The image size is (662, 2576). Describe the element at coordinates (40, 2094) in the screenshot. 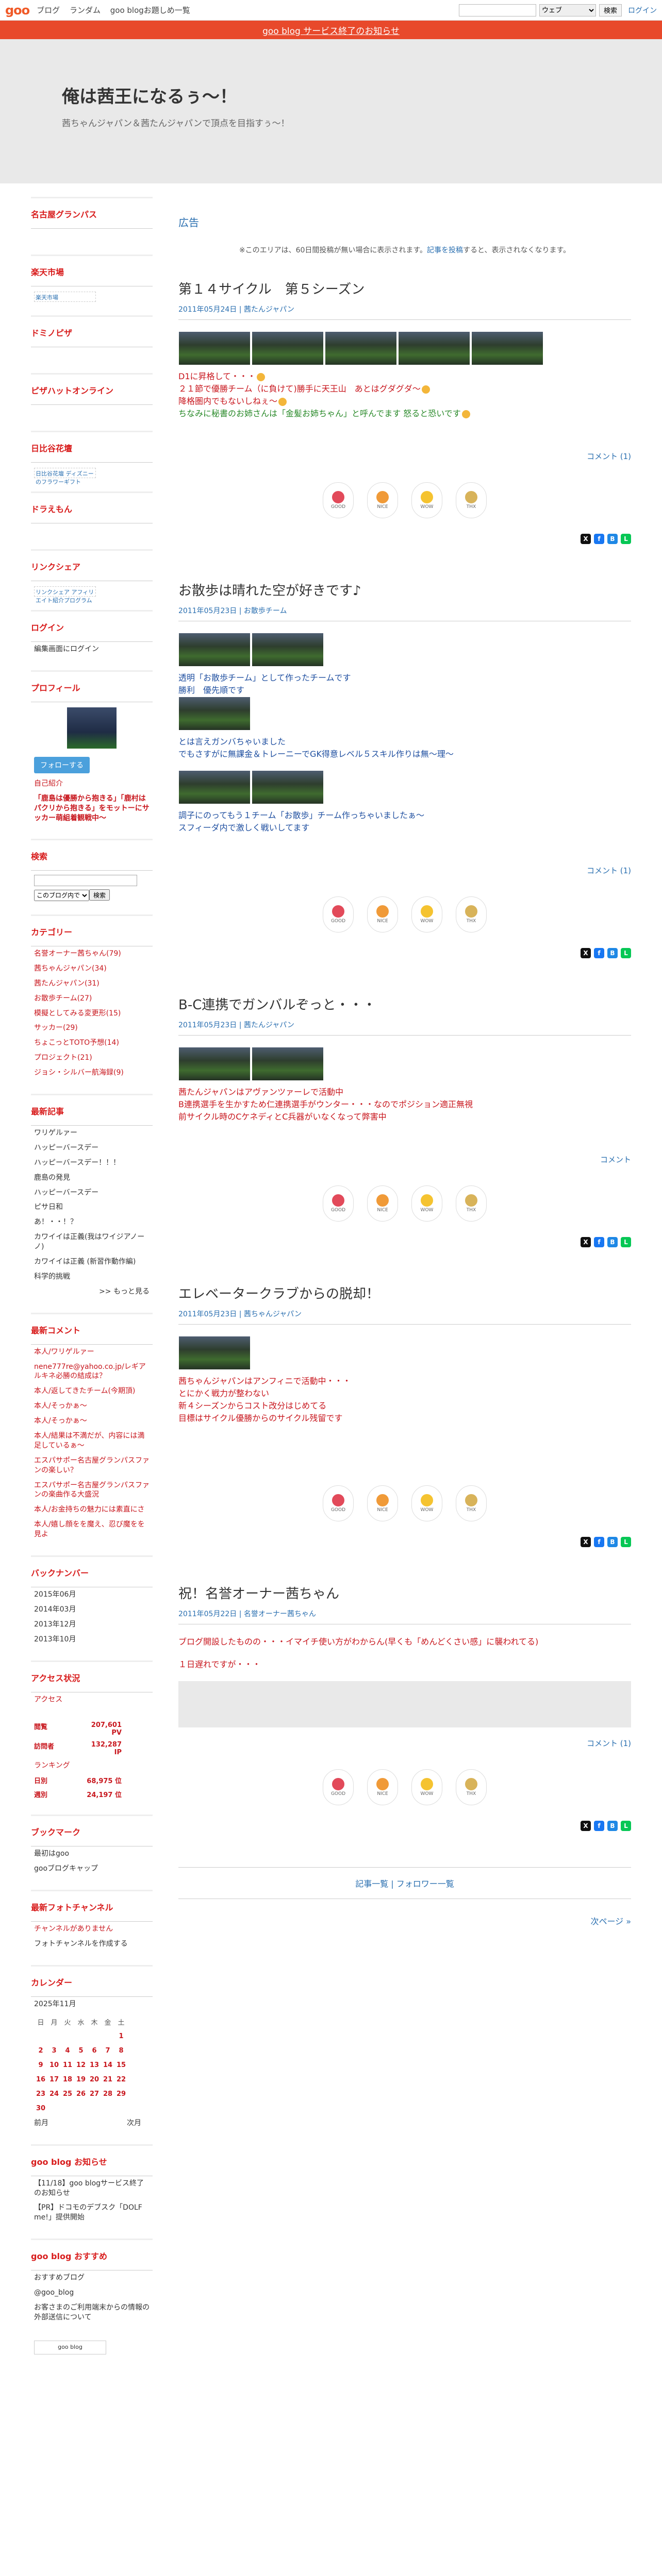

I see `calendar-day: 23` at that location.